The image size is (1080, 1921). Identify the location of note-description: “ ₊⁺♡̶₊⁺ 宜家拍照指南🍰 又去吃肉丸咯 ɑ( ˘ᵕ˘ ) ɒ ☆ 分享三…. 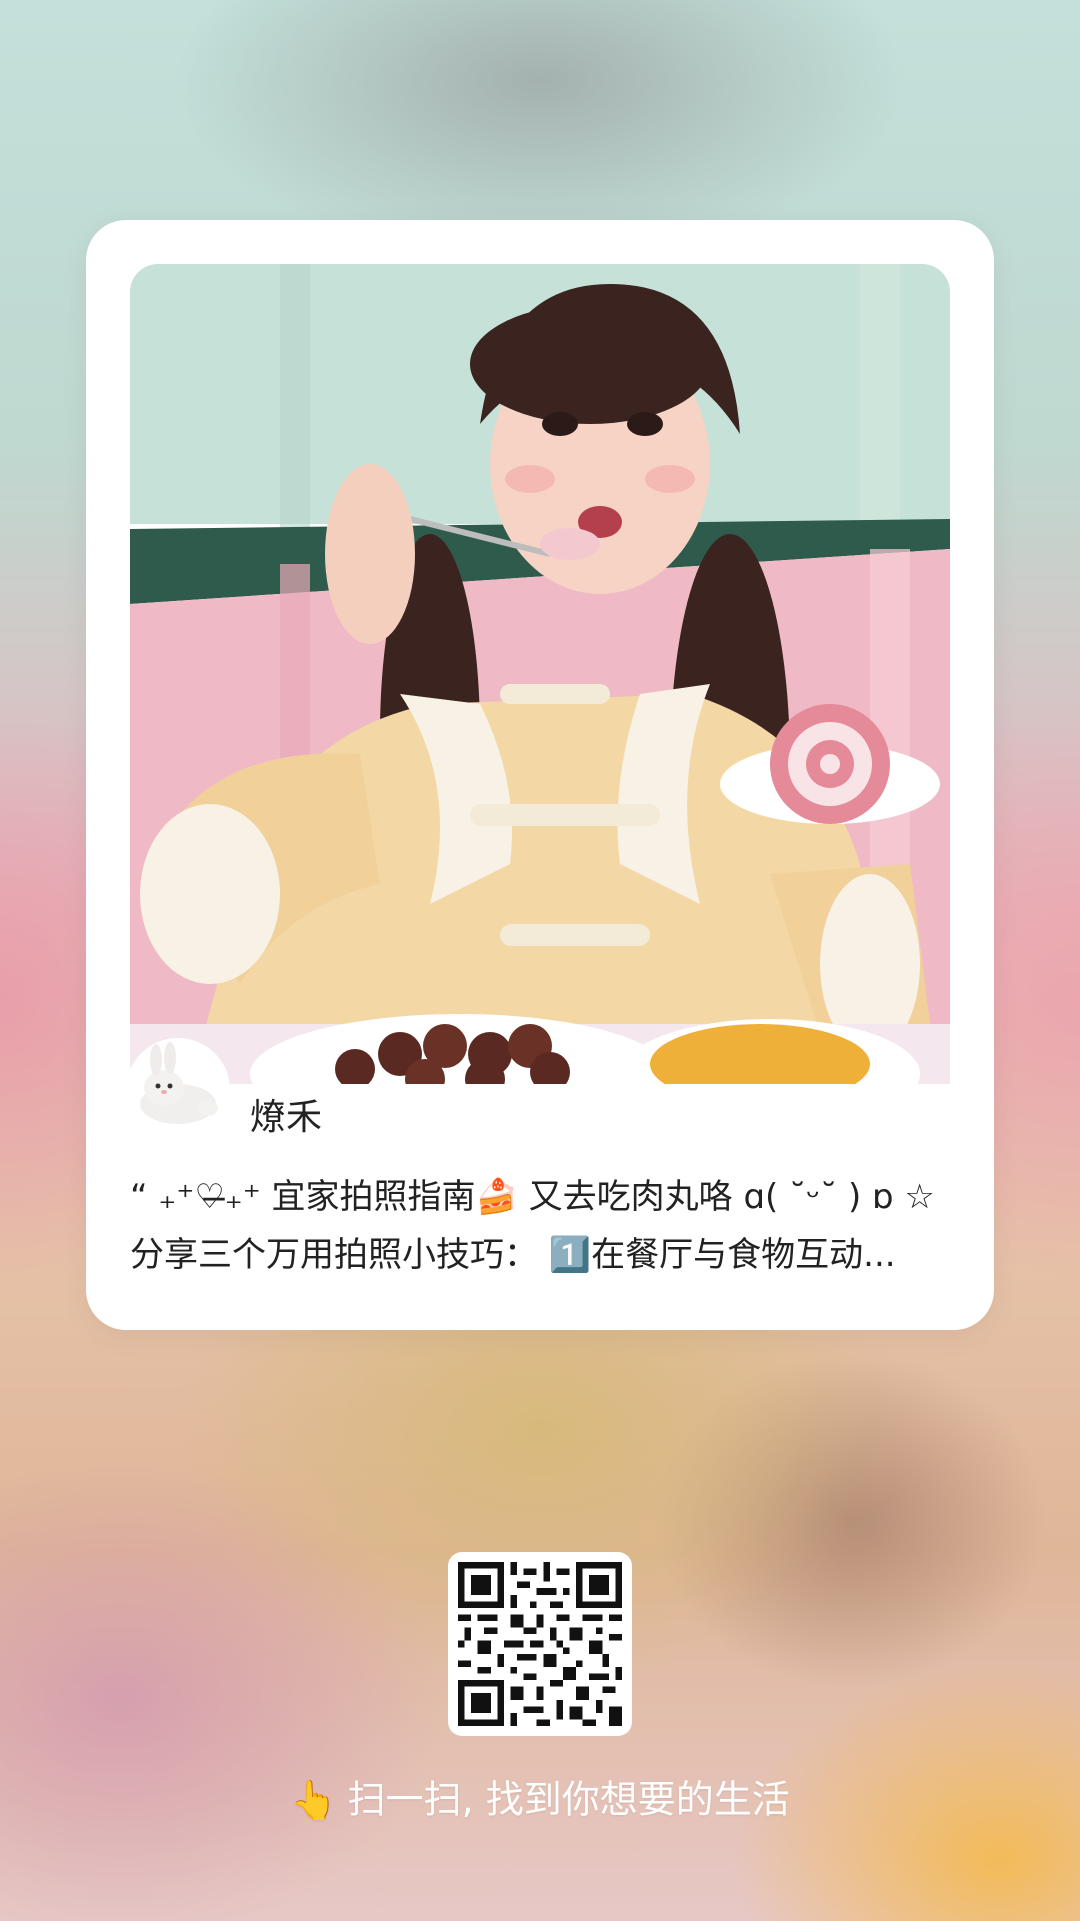
(545, 1226).